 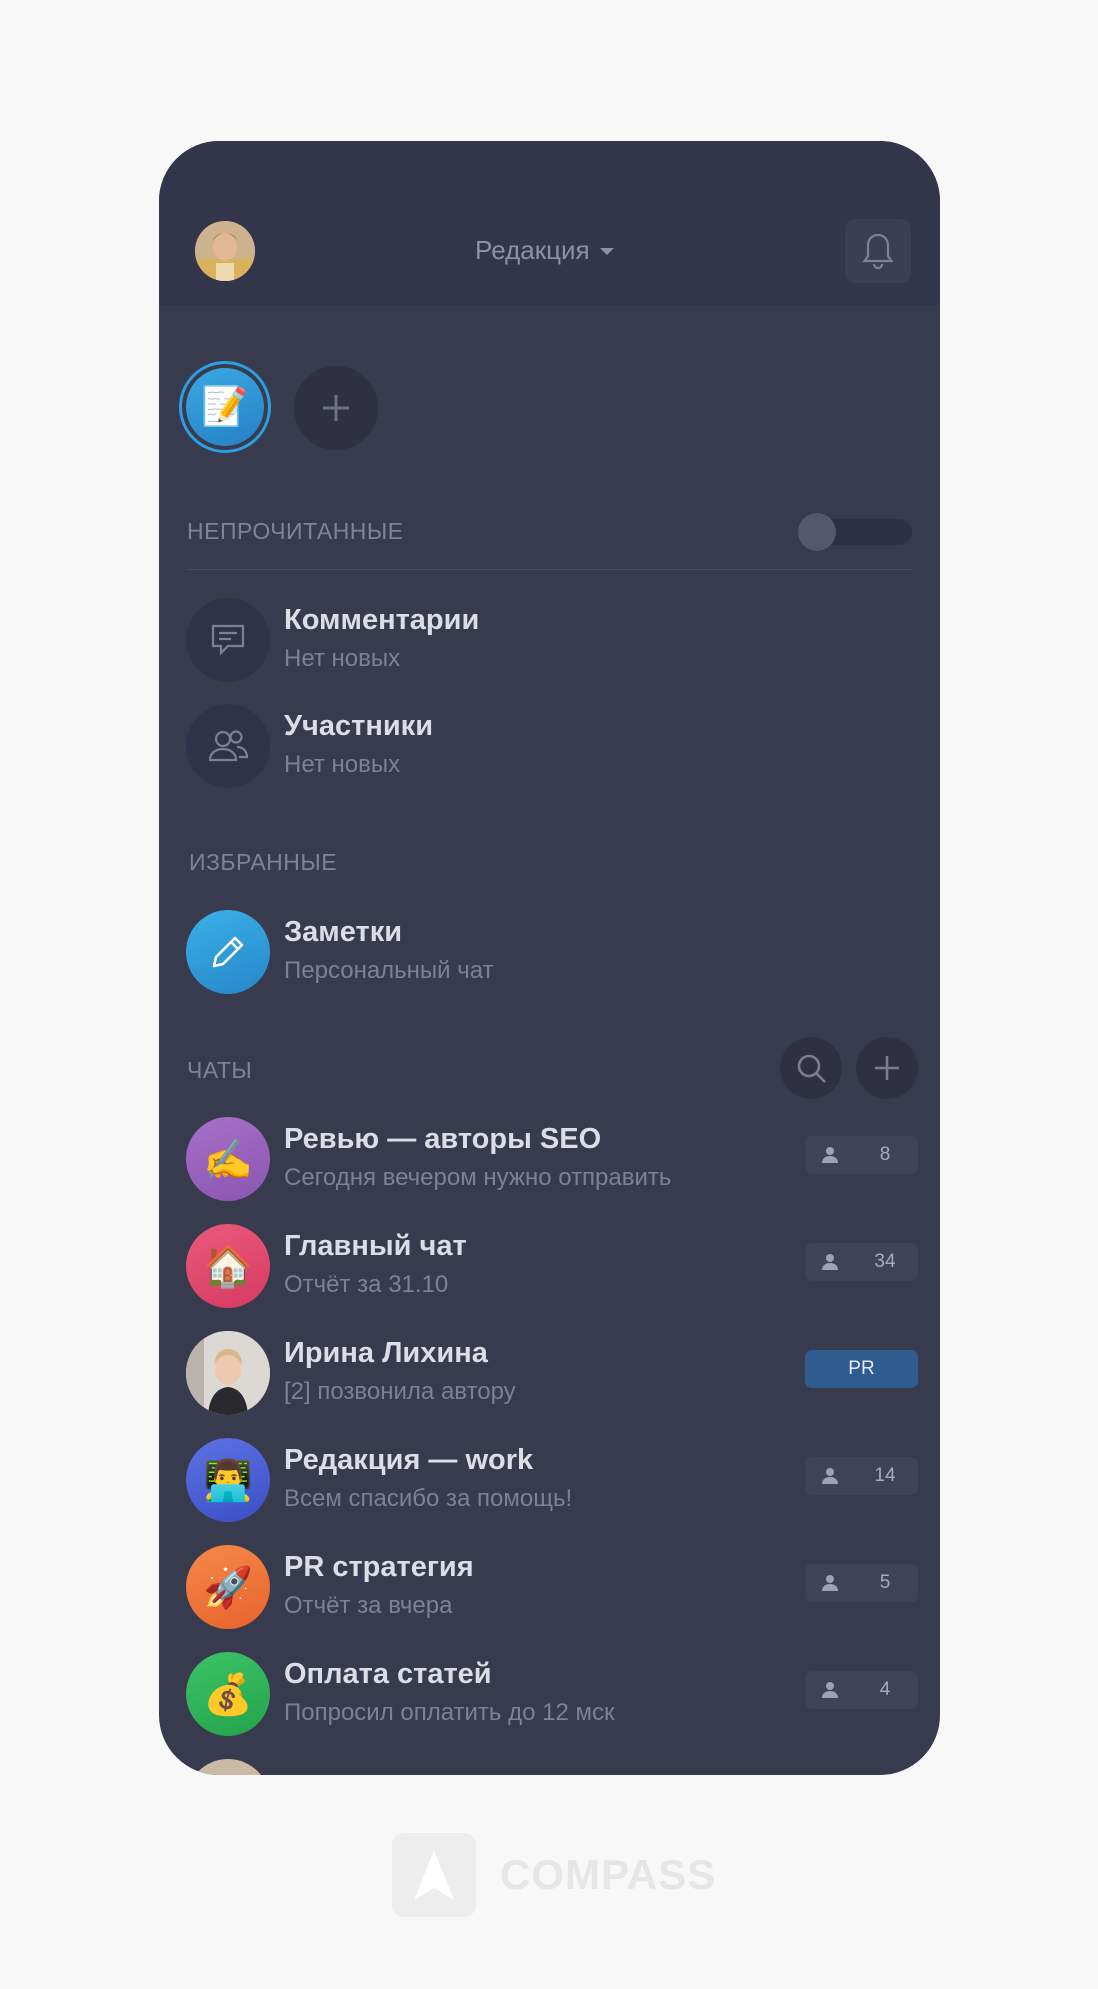 I want to click on members-count: 8, so click(x=885, y=1154).